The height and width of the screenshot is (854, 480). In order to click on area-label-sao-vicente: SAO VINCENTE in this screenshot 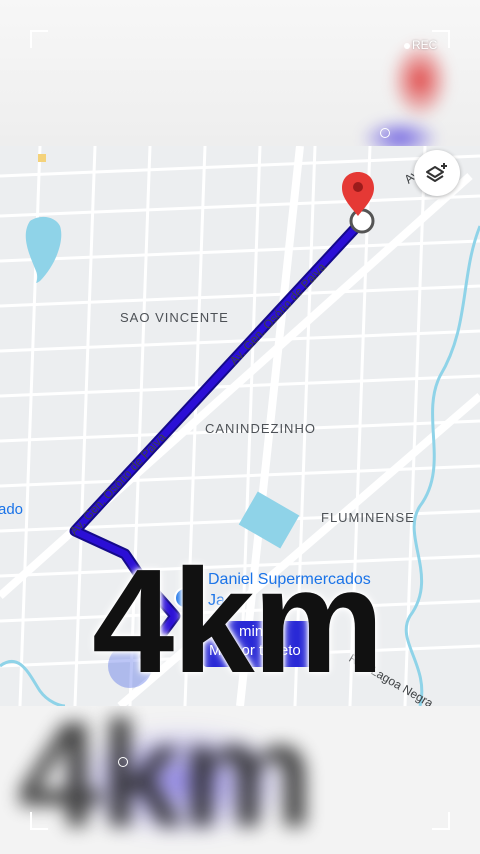, I will do `click(174, 317)`.